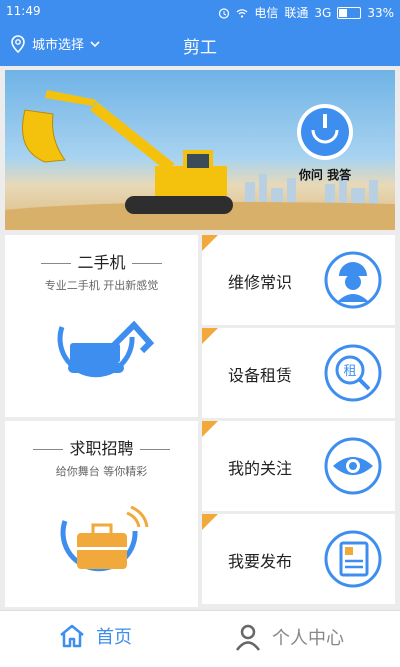 This screenshot has height=667, width=400. Describe the element at coordinates (298, 280) in the screenshot. I see `card-repair-tips: 维修常识` at that location.